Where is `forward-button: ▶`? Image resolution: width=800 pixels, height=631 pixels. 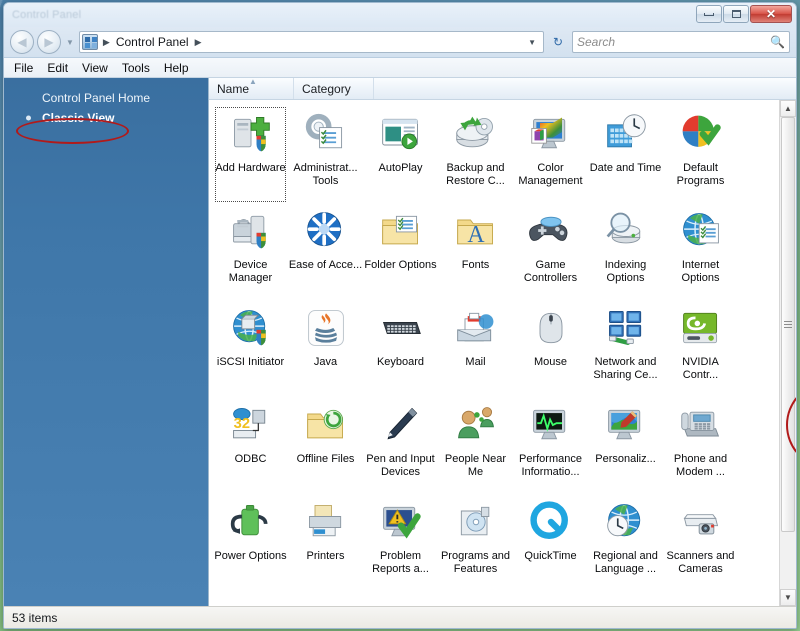
forward-button: ▶ is located at coordinates (49, 42).